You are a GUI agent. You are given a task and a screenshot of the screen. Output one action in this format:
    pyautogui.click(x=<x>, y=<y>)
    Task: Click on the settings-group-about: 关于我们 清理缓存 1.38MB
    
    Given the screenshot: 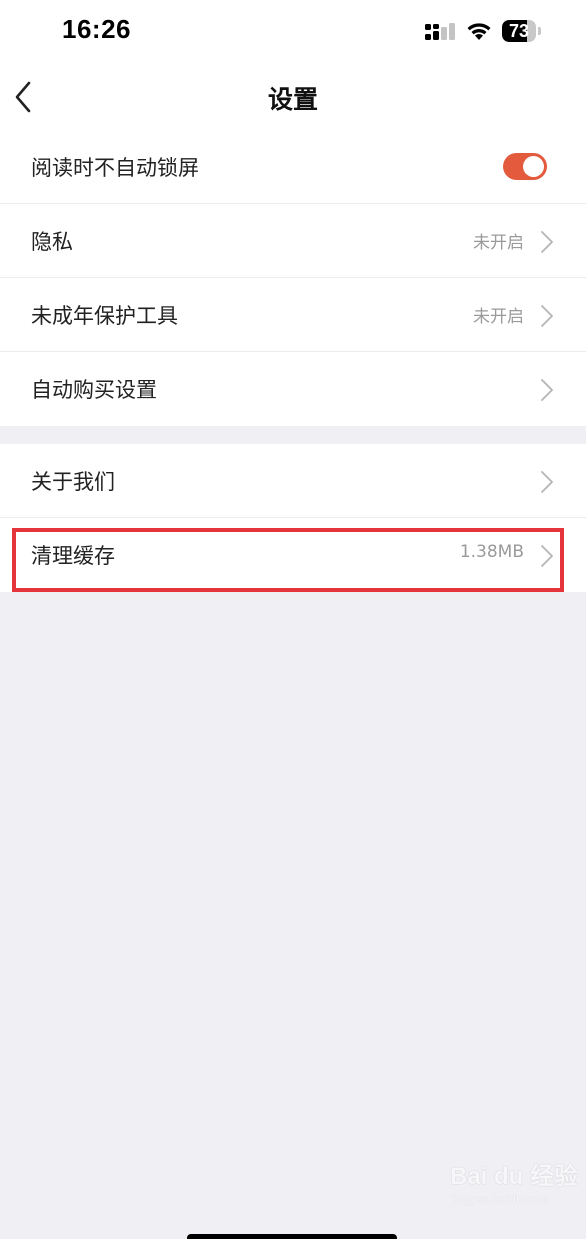 What is the action you would take?
    pyautogui.click(x=293, y=518)
    